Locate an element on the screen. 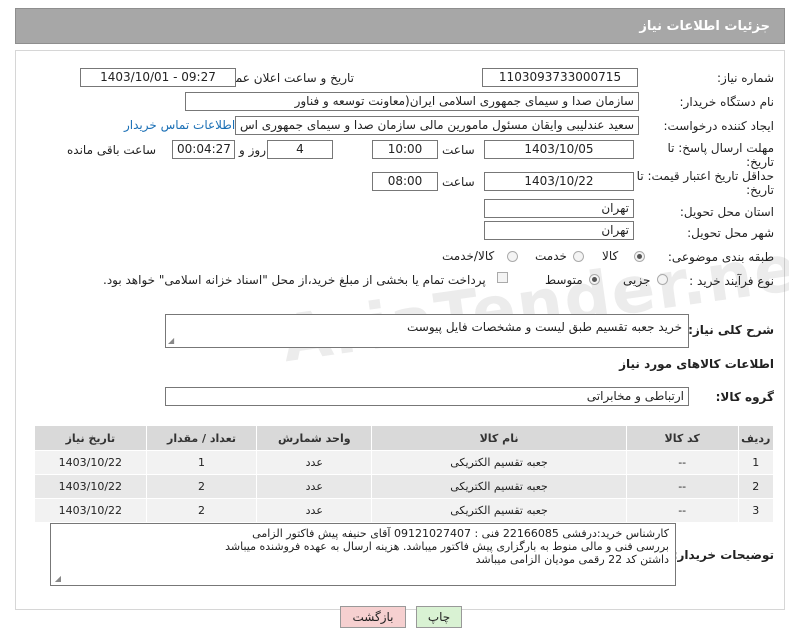 Image resolution: width=789 pixels, height=642 pixels. category-label: طبقه بندی موضوعی: is located at coordinates (720, 257).